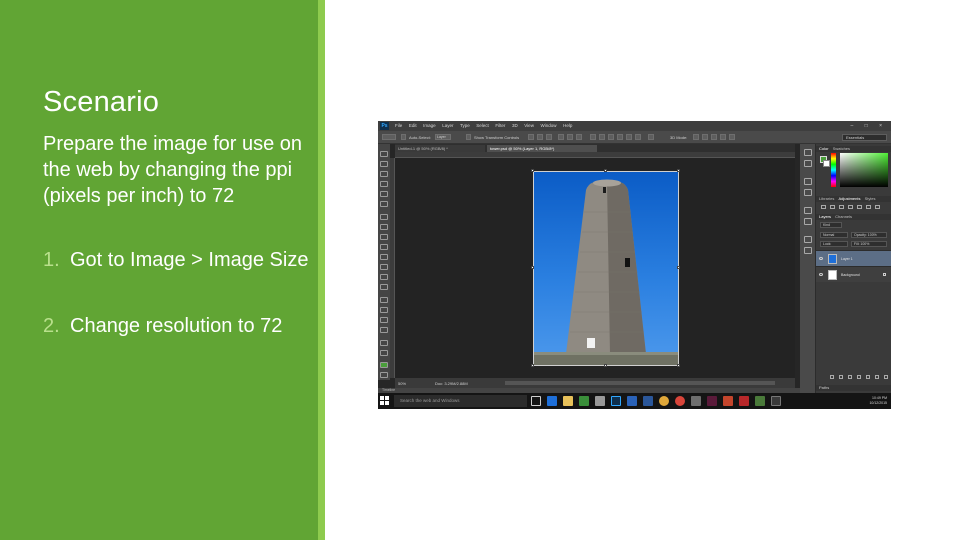 Image resolution: width=960 pixels, height=540 pixels. Describe the element at coordinates (385, 401) in the screenshot. I see `windows-start-icon` at that location.